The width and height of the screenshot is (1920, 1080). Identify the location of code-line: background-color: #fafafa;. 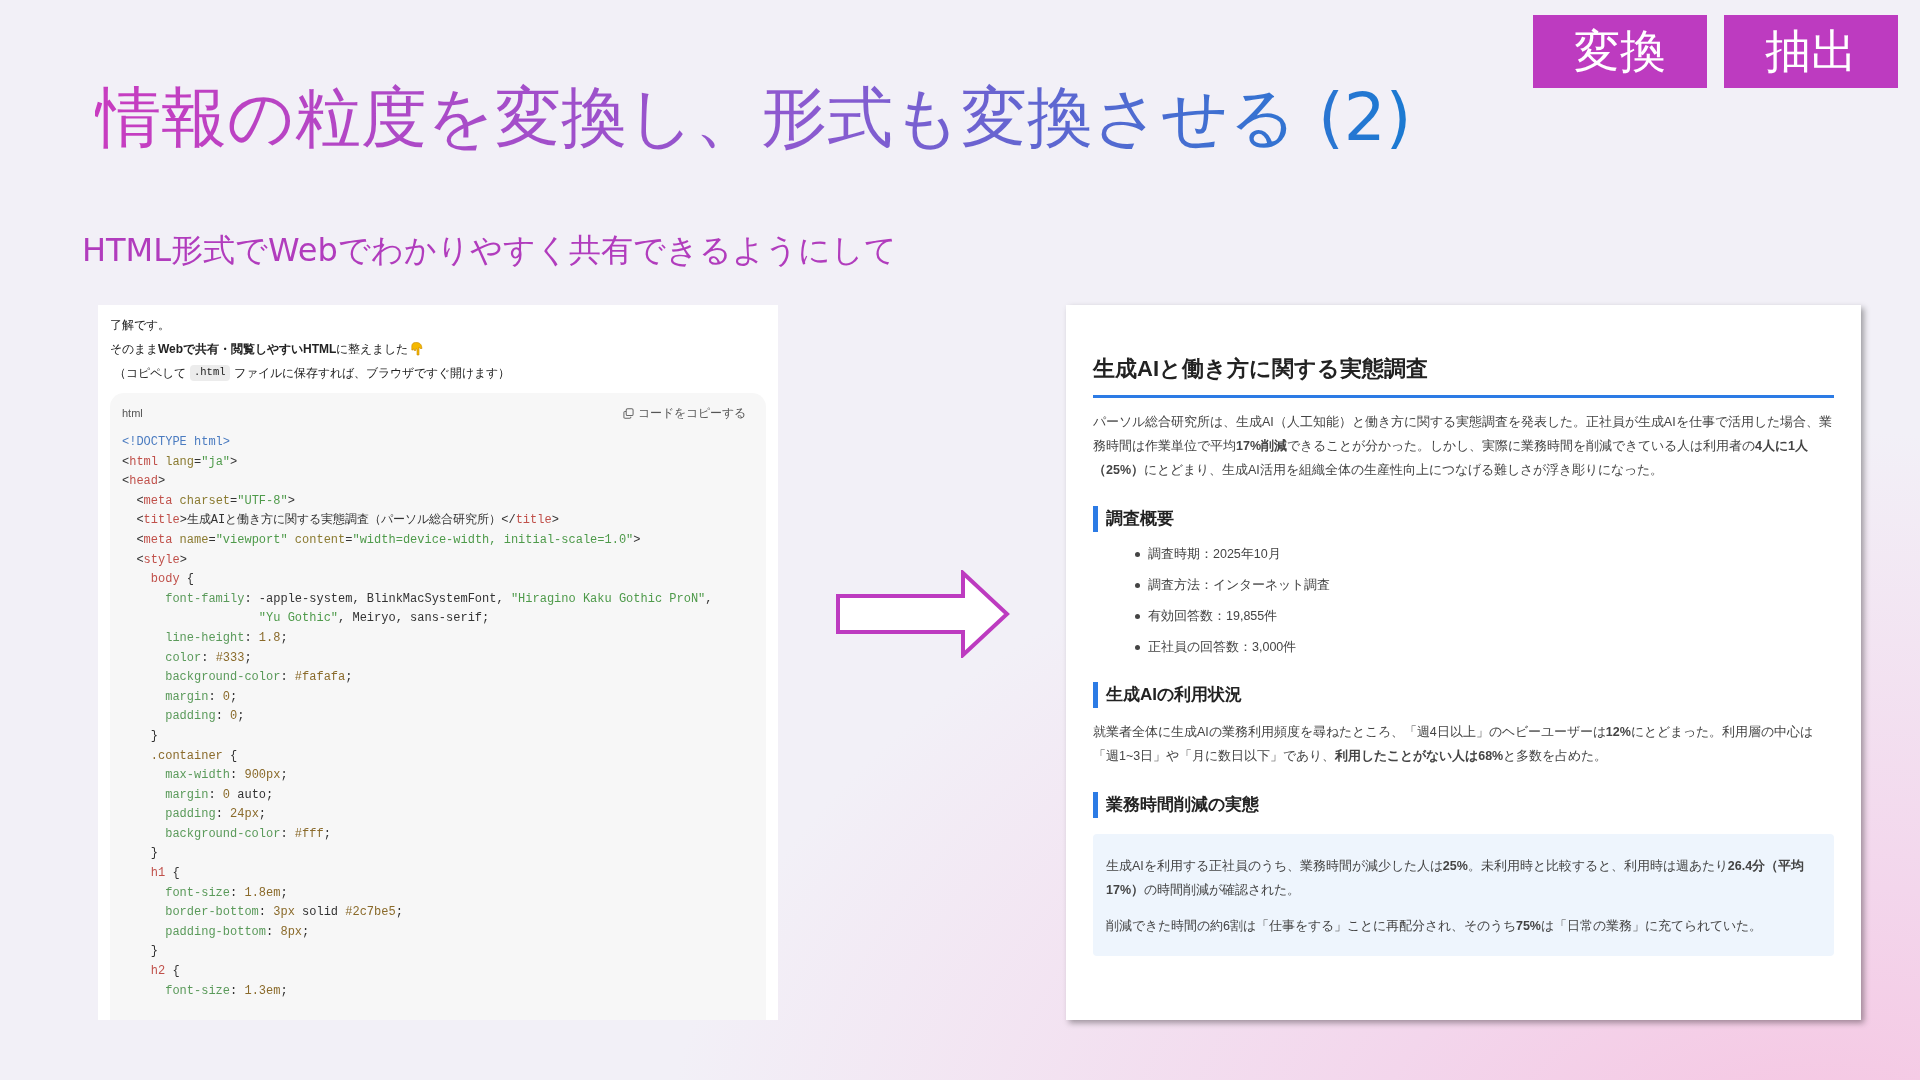
(259, 678).